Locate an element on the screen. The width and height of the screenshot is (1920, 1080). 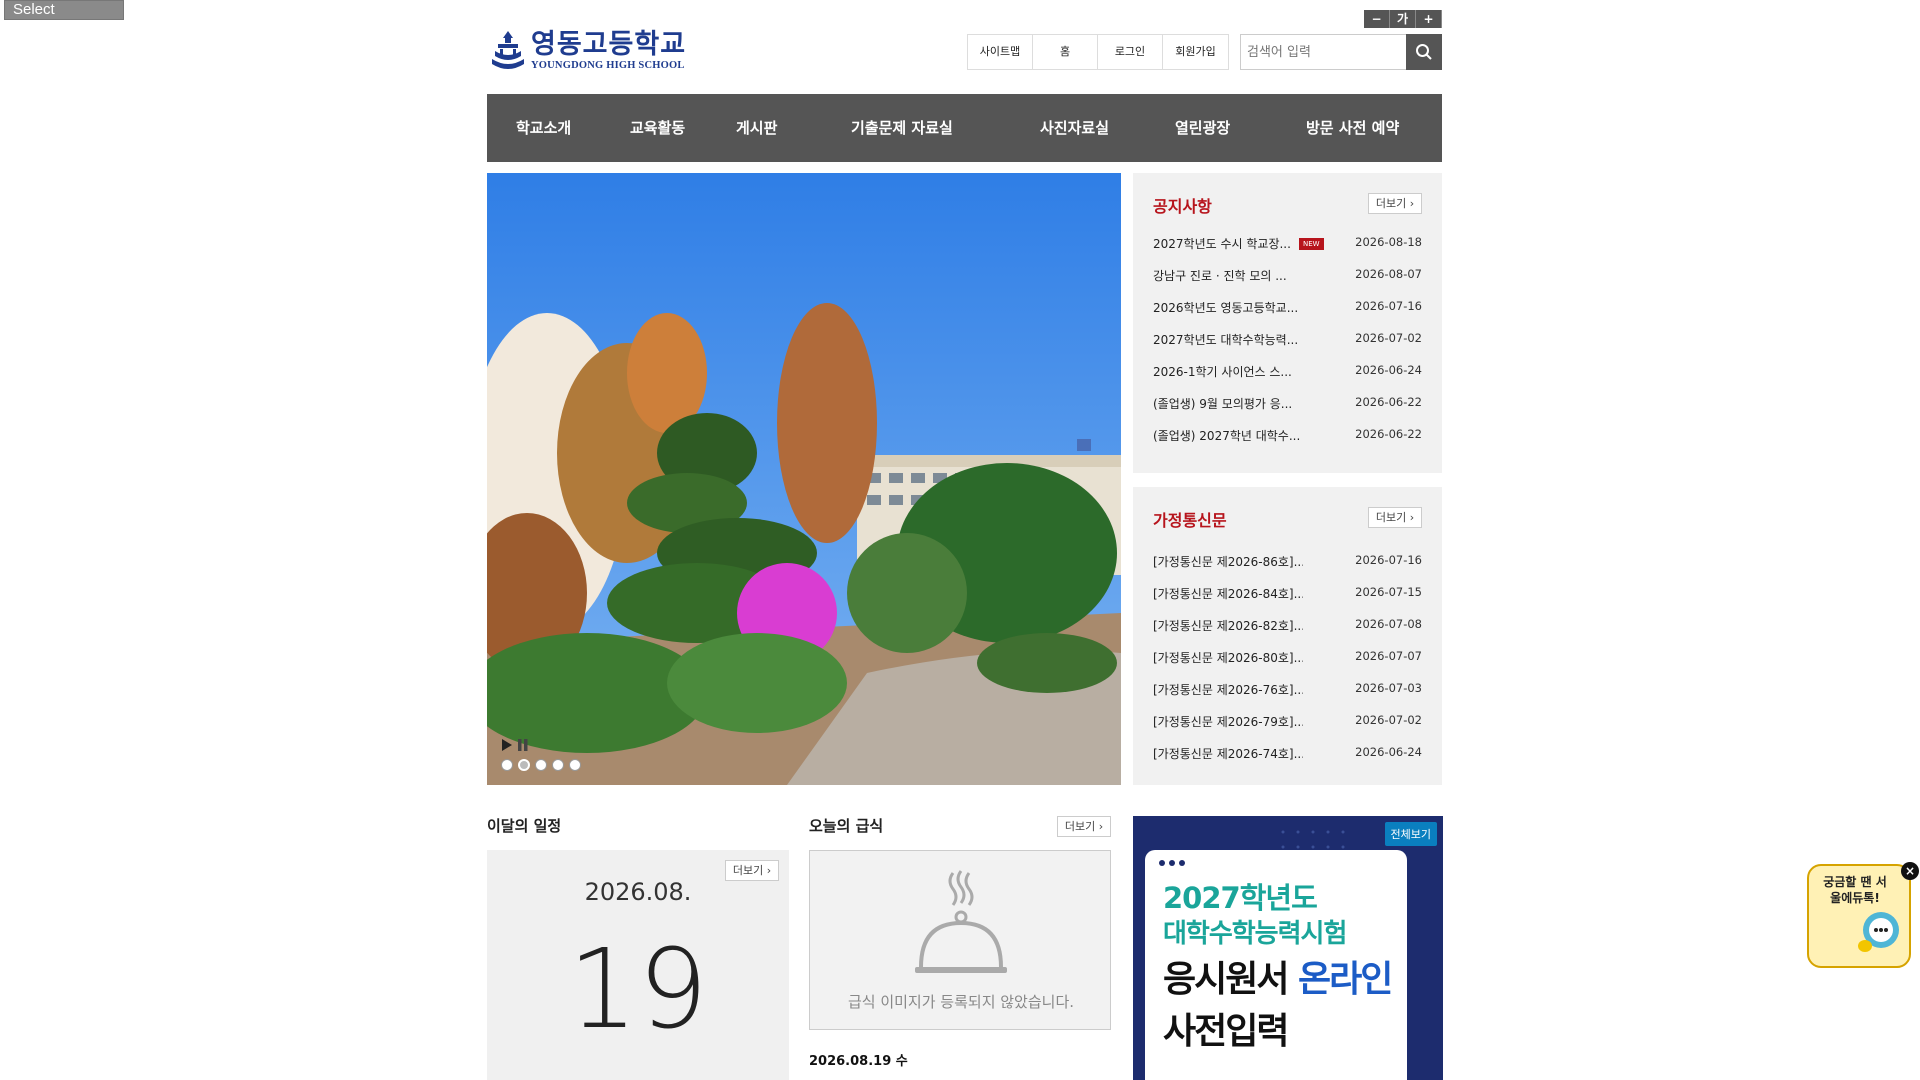
nav-board: 게시판 is located at coordinates (756, 128).